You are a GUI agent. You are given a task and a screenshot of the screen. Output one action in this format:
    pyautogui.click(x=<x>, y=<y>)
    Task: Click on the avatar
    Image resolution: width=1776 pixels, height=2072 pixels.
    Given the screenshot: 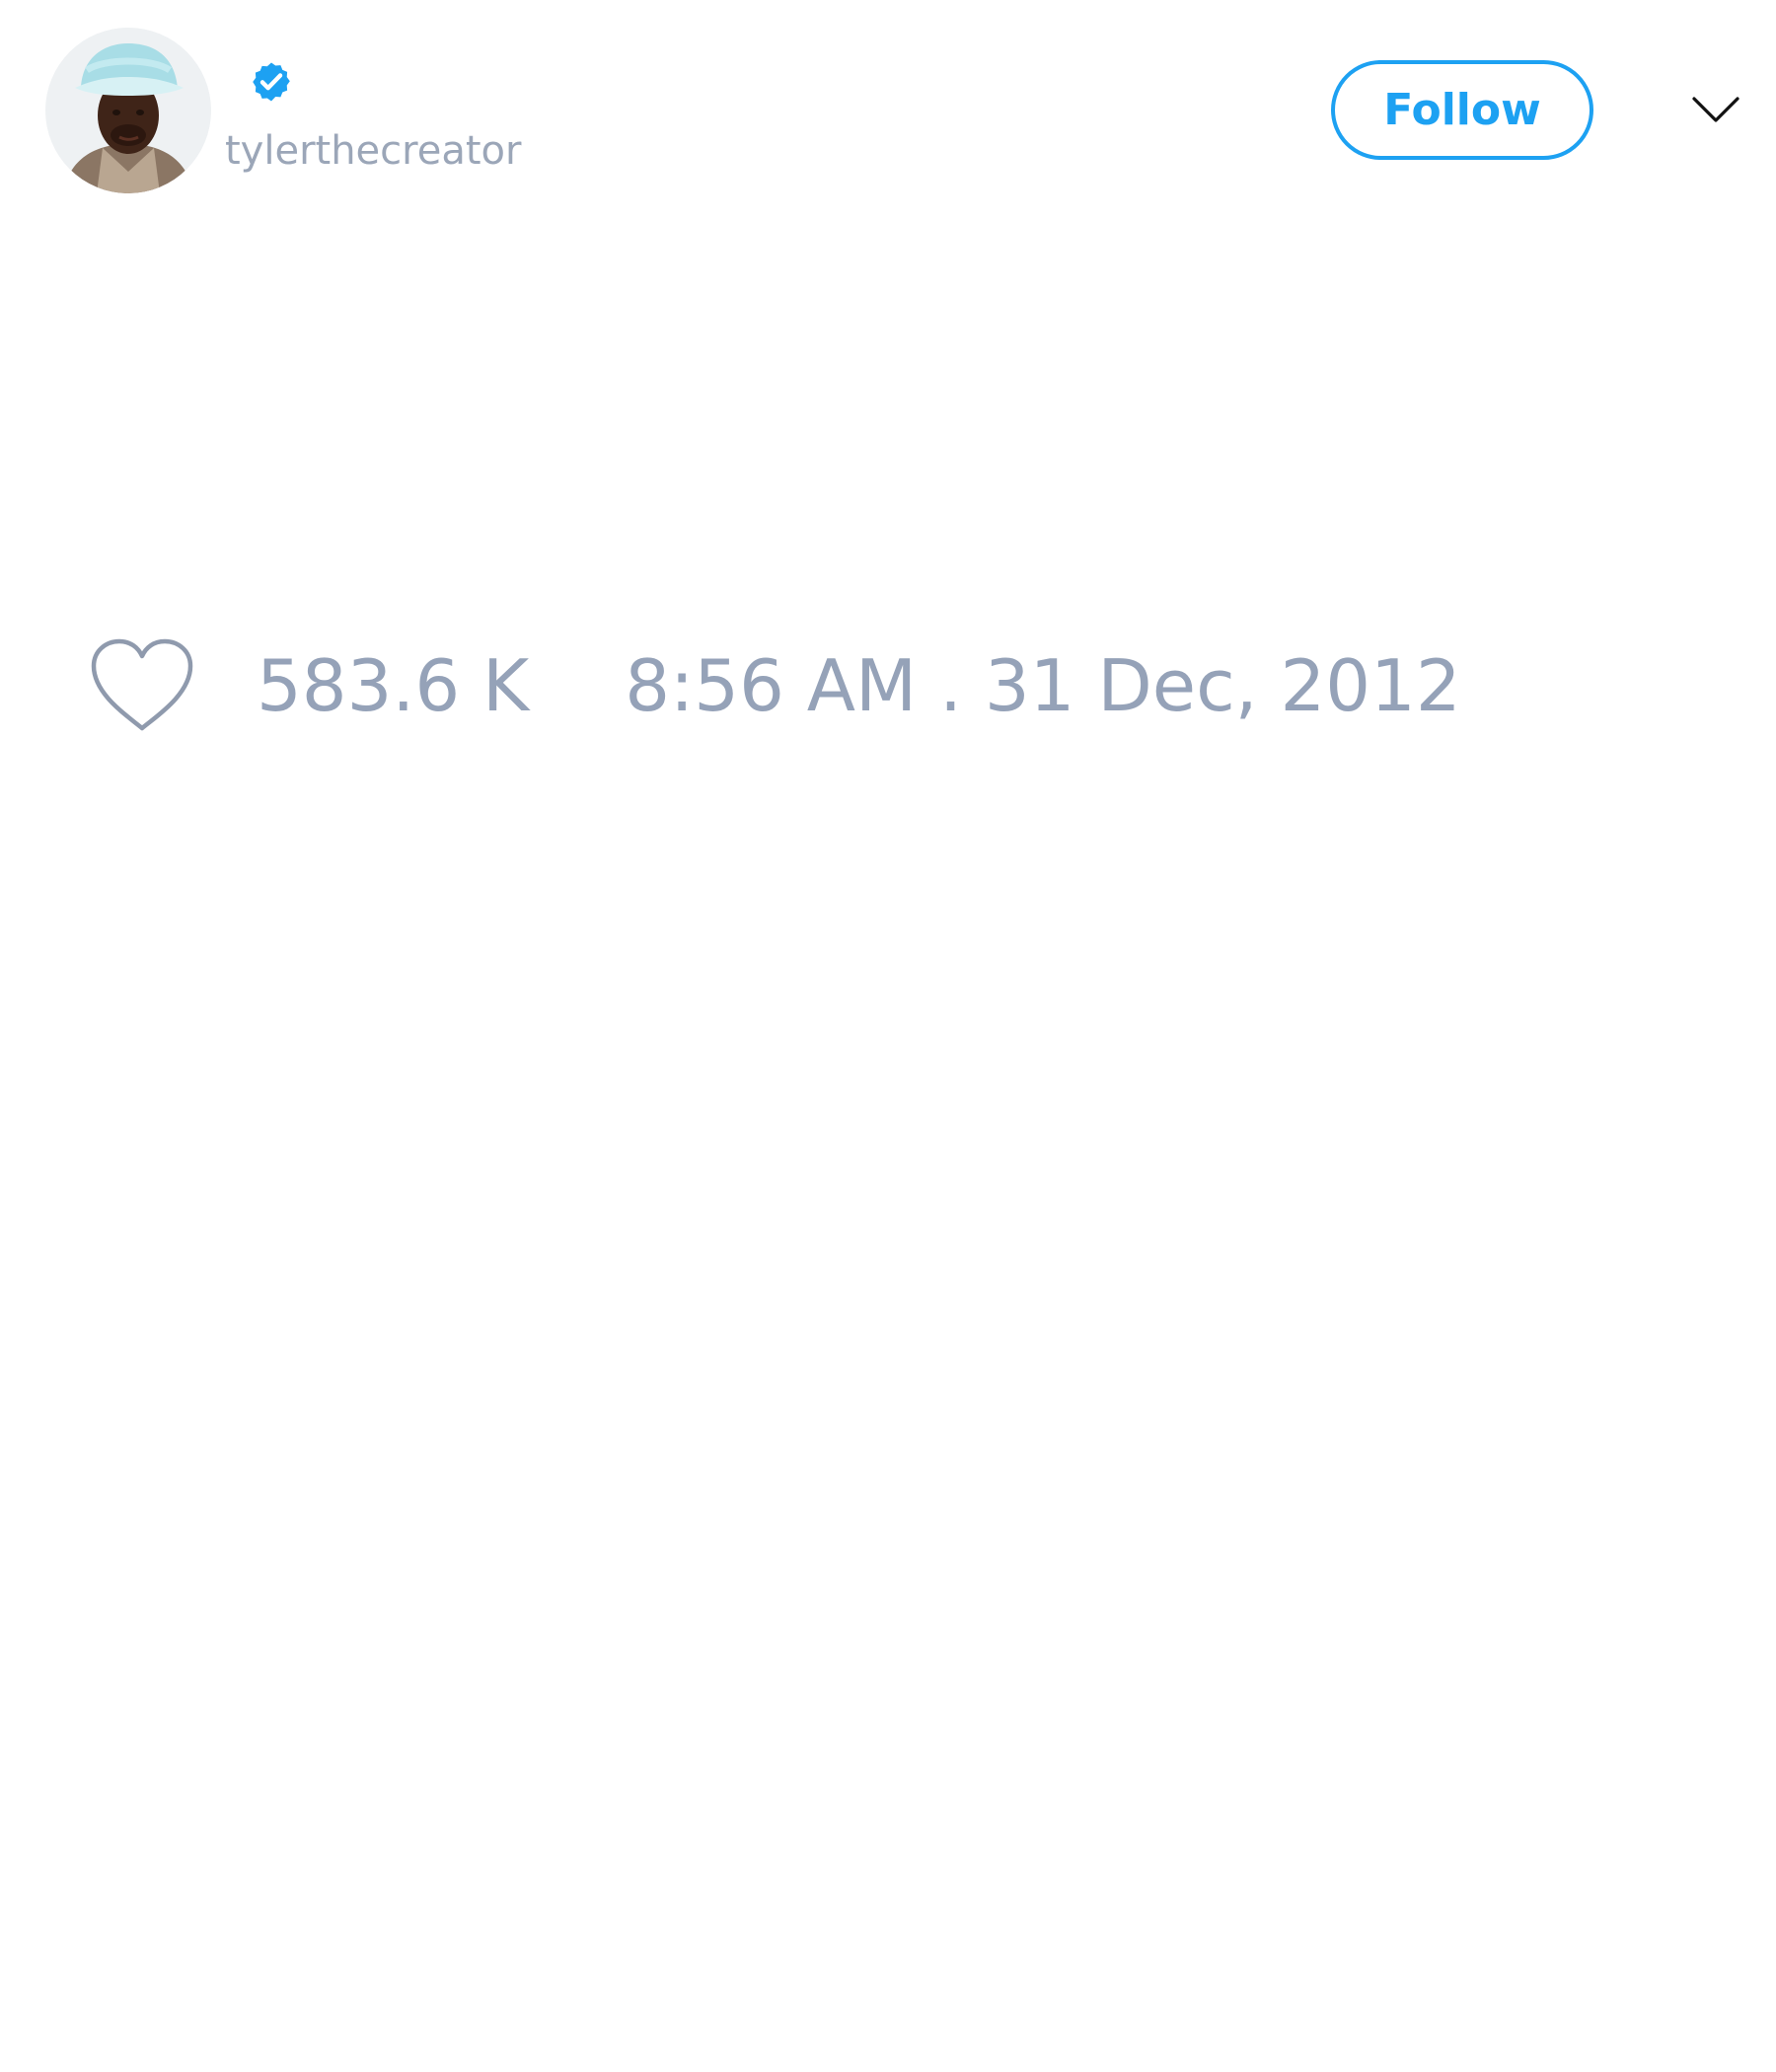 What is the action you would take?
    pyautogui.click(x=128, y=111)
    